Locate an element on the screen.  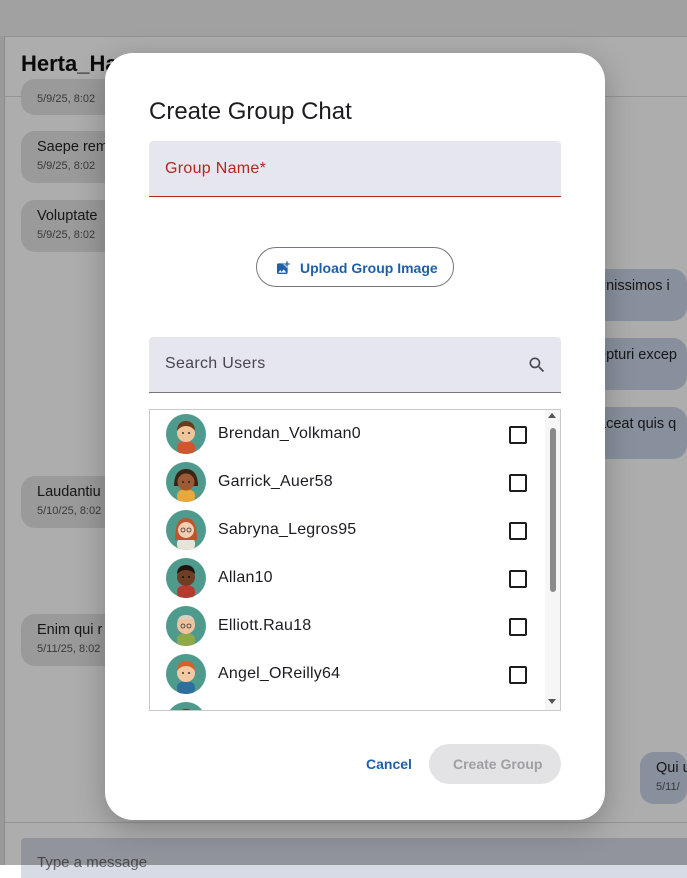
search-icon is located at coordinates (537, 365).